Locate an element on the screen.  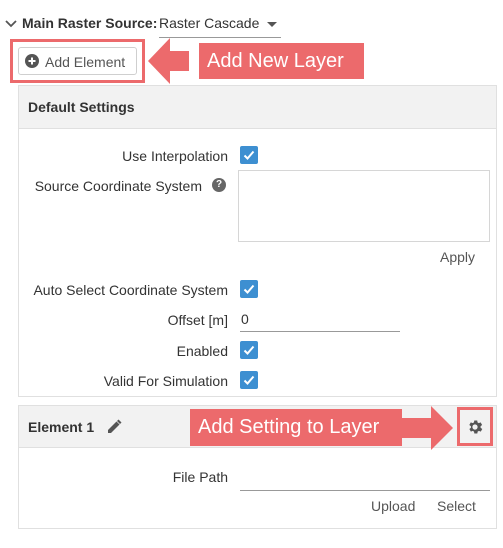
add-element-button: Add Element is located at coordinates (77, 61).